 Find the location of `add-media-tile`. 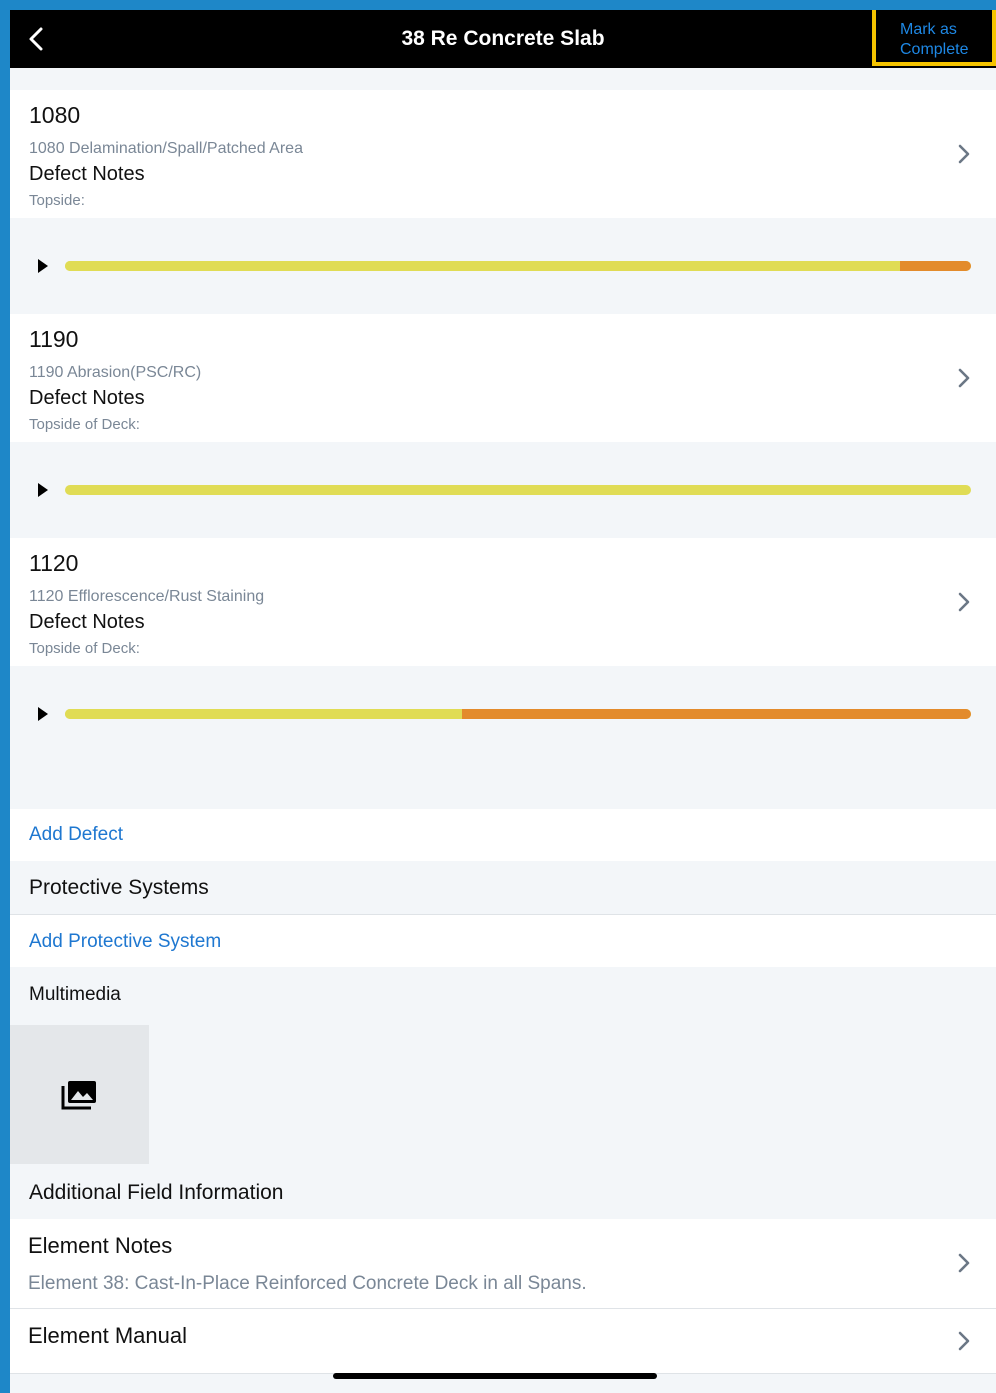

add-media-tile is located at coordinates (79, 1094).